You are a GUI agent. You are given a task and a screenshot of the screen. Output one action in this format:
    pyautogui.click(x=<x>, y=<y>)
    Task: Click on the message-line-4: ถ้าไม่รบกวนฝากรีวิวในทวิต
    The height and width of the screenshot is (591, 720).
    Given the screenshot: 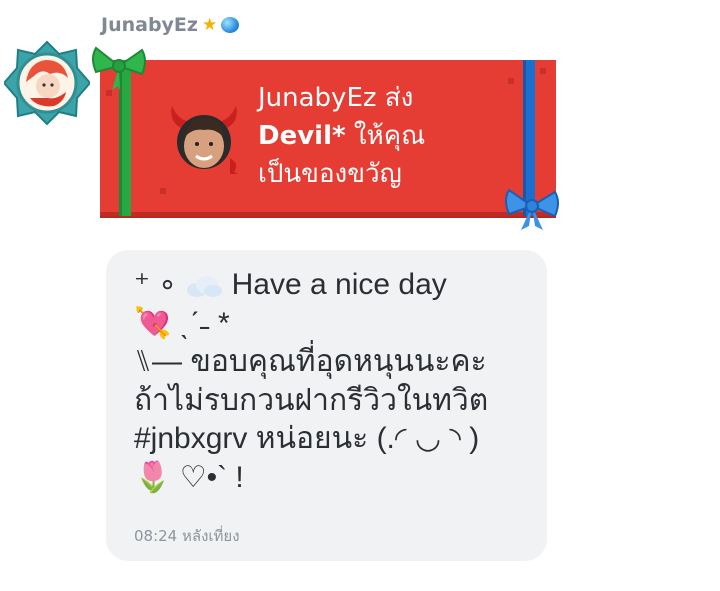 What is the action you would take?
    pyautogui.click(x=311, y=400)
    